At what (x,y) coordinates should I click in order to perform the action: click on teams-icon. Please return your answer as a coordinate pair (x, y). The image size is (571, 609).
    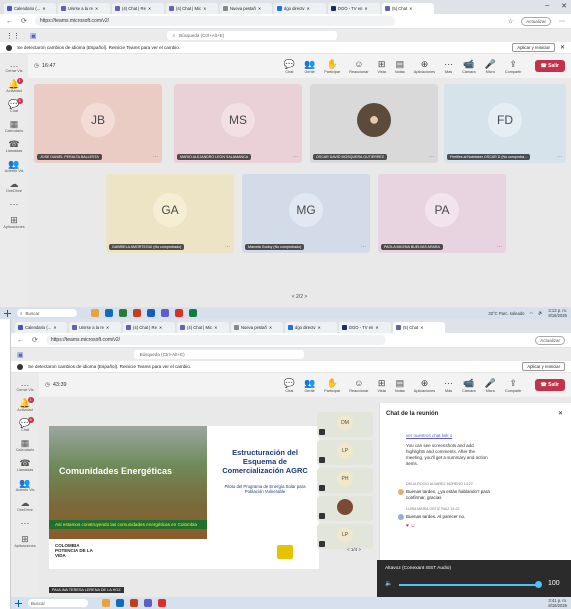
    Looking at the image, I should click on (148, 603).